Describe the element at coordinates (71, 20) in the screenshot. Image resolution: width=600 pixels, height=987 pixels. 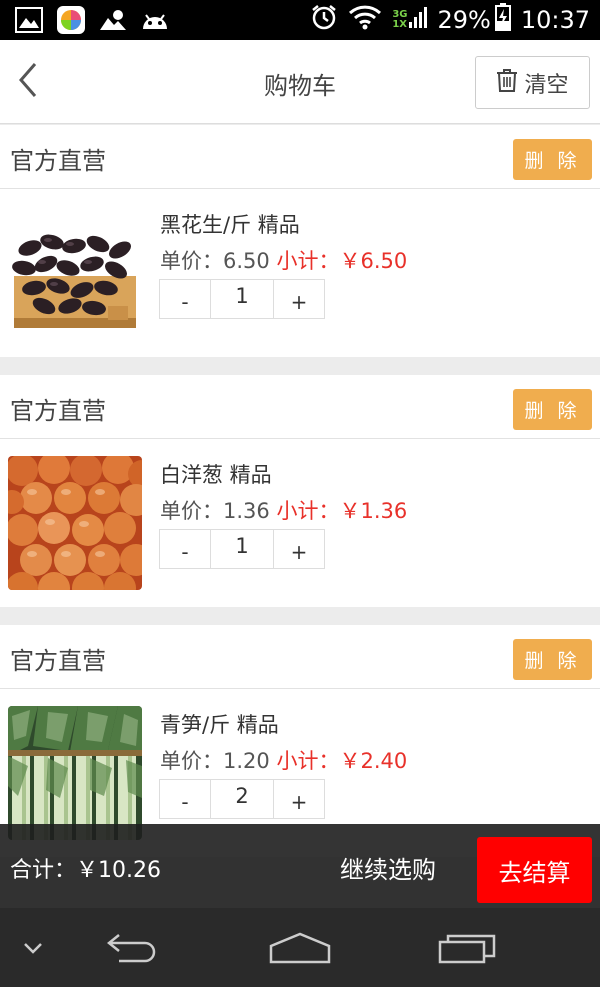
I see `app-icon` at that location.